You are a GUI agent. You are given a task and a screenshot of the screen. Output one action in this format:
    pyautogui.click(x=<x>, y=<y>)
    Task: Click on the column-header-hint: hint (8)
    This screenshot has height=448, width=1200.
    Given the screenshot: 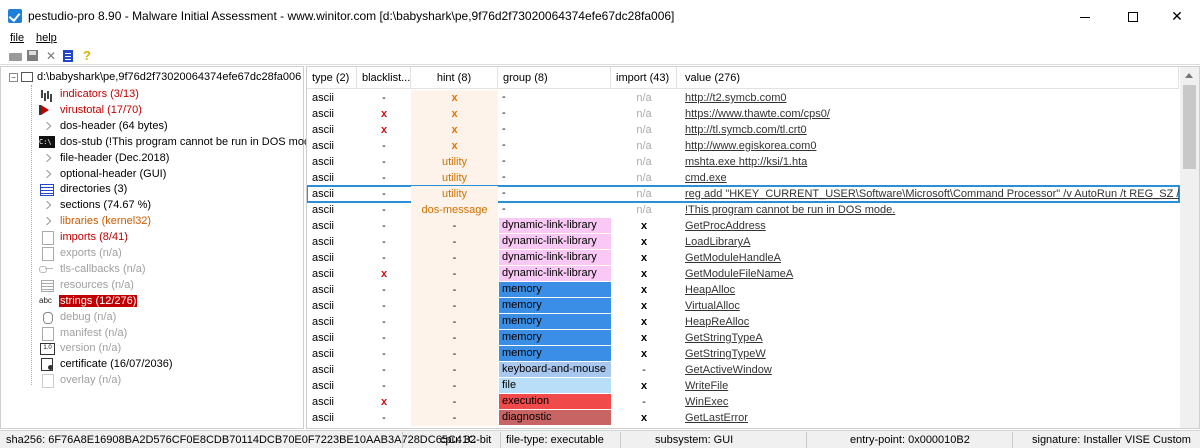 What is the action you would take?
    pyautogui.click(x=454, y=78)
    